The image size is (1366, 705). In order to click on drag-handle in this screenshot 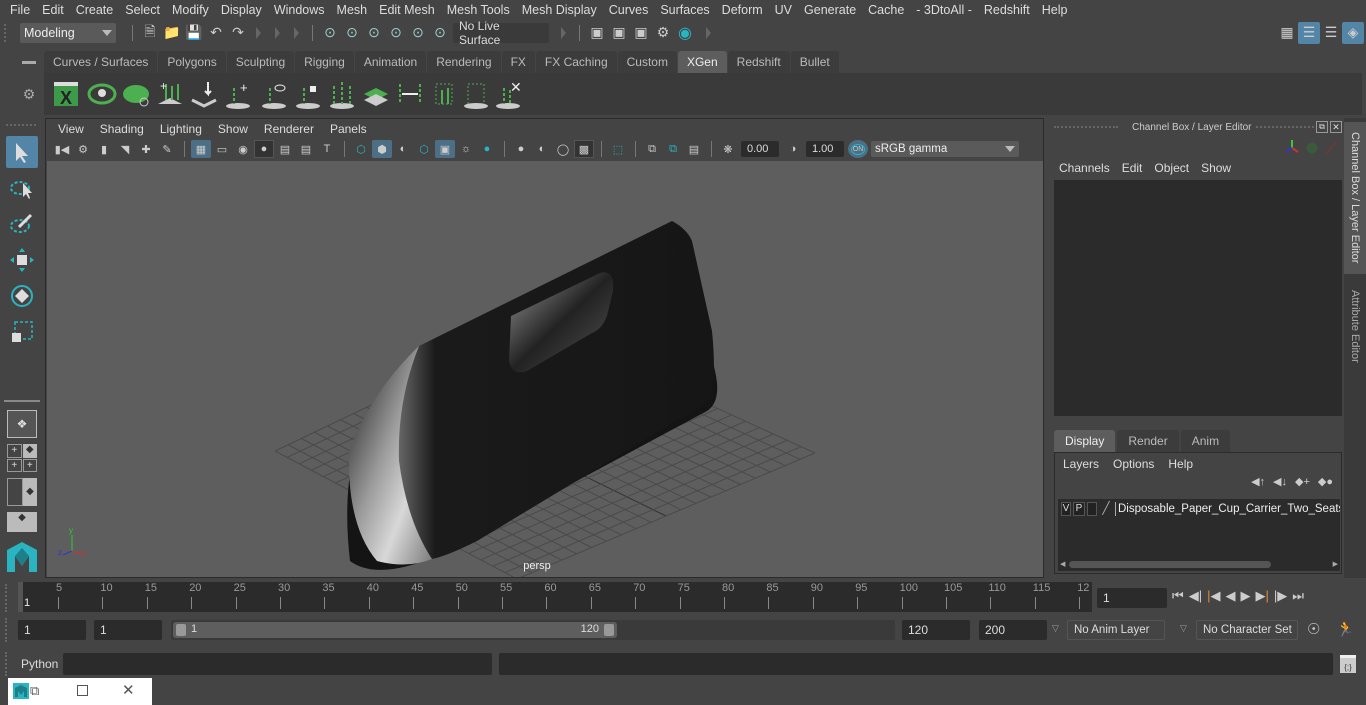, I will do `click(7, 598)`.